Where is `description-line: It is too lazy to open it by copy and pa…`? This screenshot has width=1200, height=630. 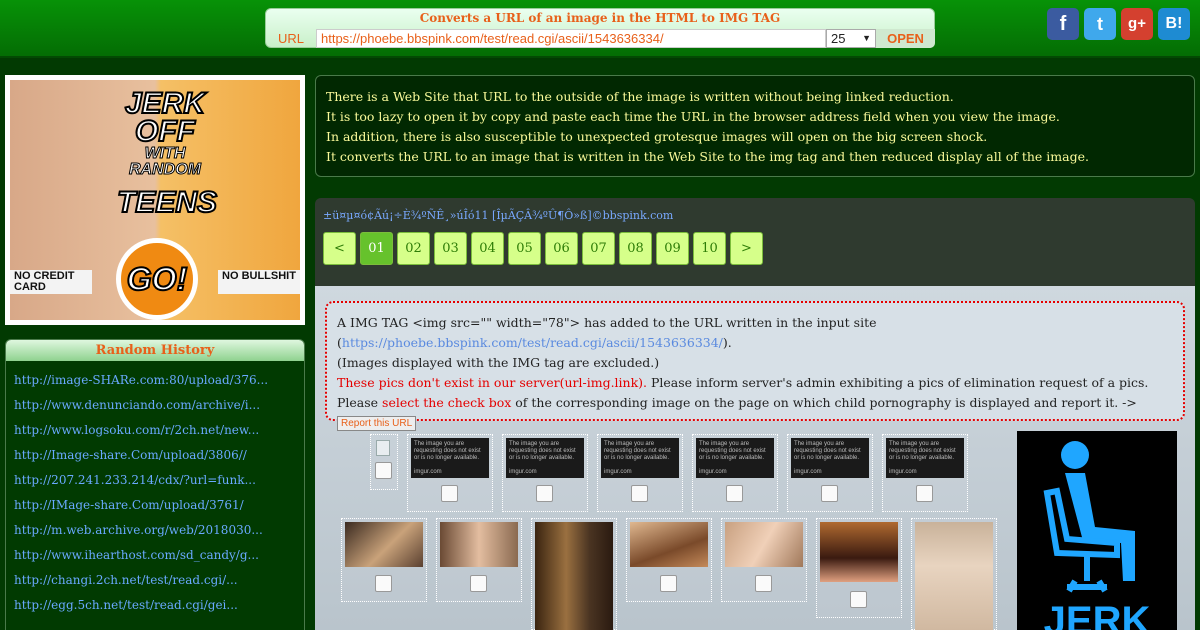 description-line: It is too lazy to open it by copy and pa… is located at coordinates (693, 116).